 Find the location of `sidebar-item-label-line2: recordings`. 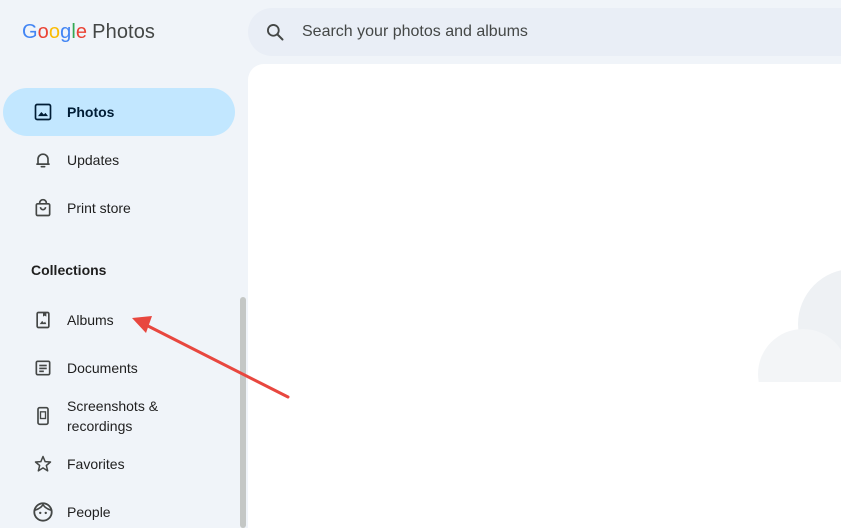

sidebar-item-label-line2: recordings is located at coordinates (100, 426).